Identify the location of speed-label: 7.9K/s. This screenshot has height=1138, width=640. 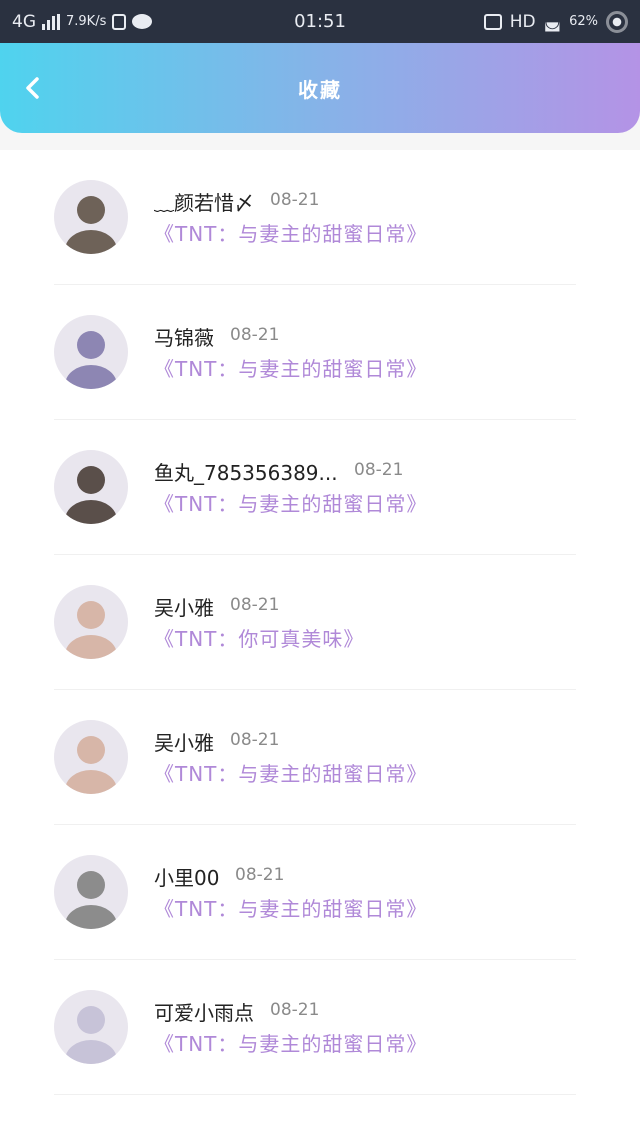
(86, 21).